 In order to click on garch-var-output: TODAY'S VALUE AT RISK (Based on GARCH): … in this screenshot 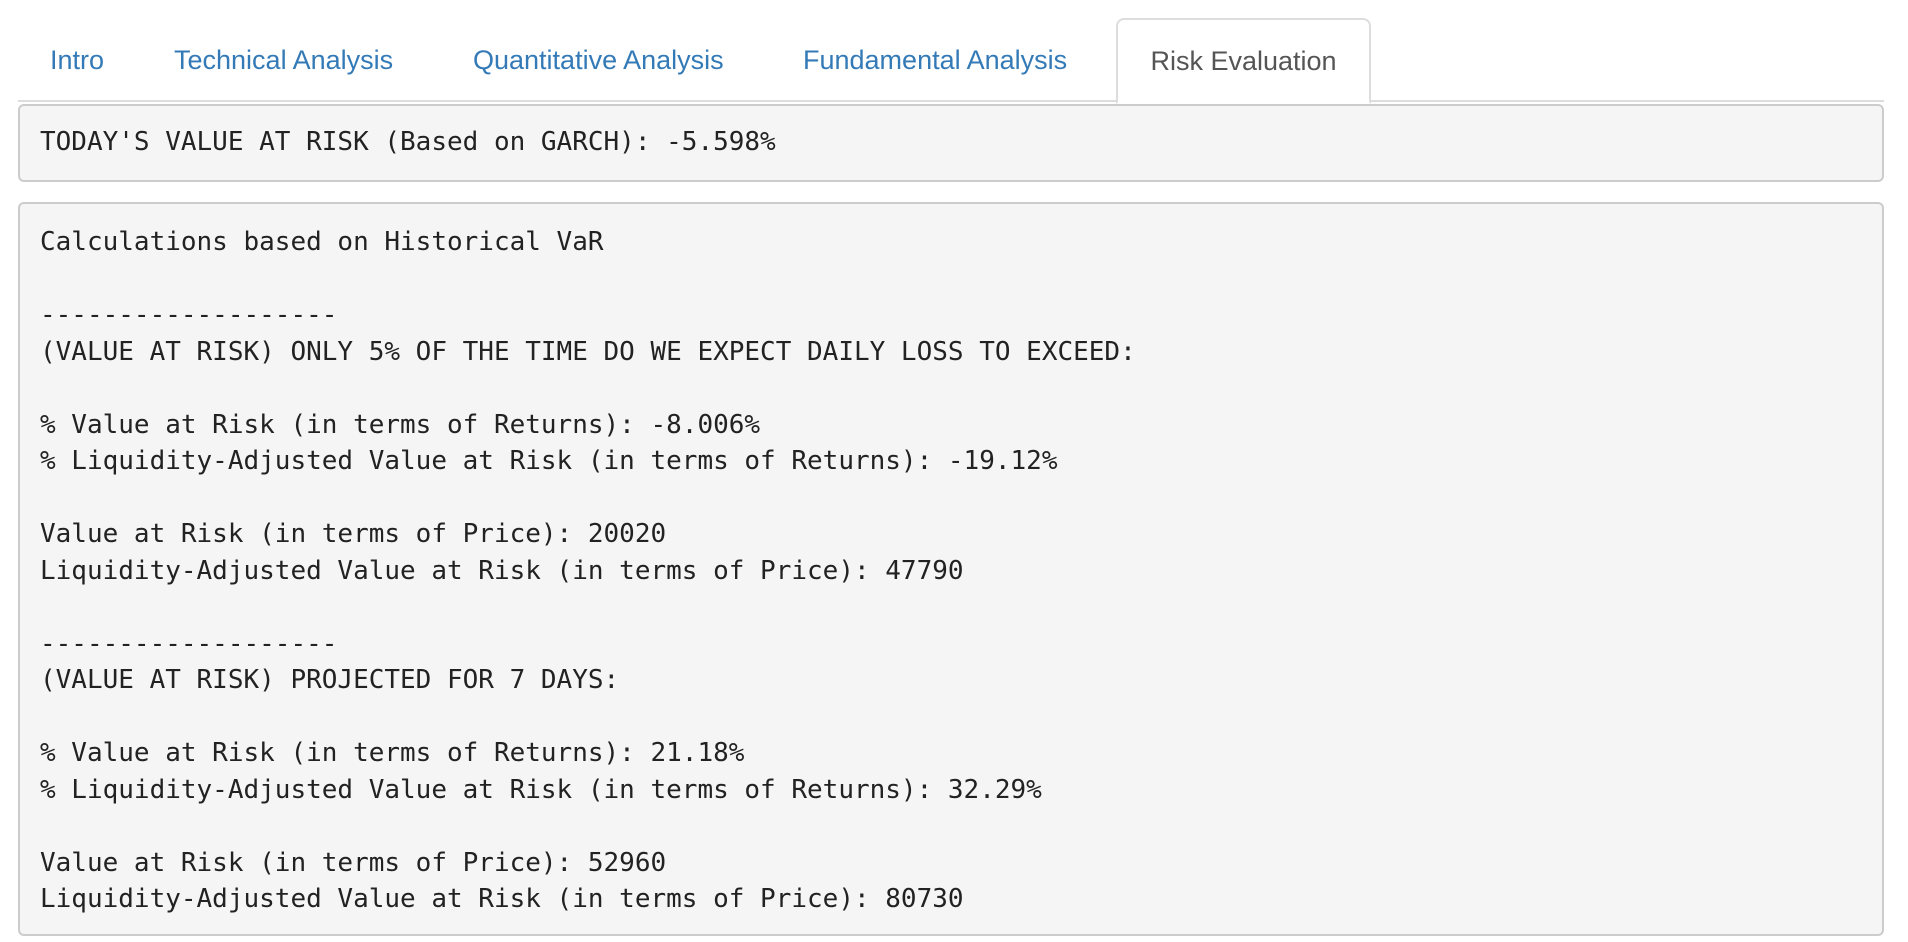, I will do `click(951, 143)`.